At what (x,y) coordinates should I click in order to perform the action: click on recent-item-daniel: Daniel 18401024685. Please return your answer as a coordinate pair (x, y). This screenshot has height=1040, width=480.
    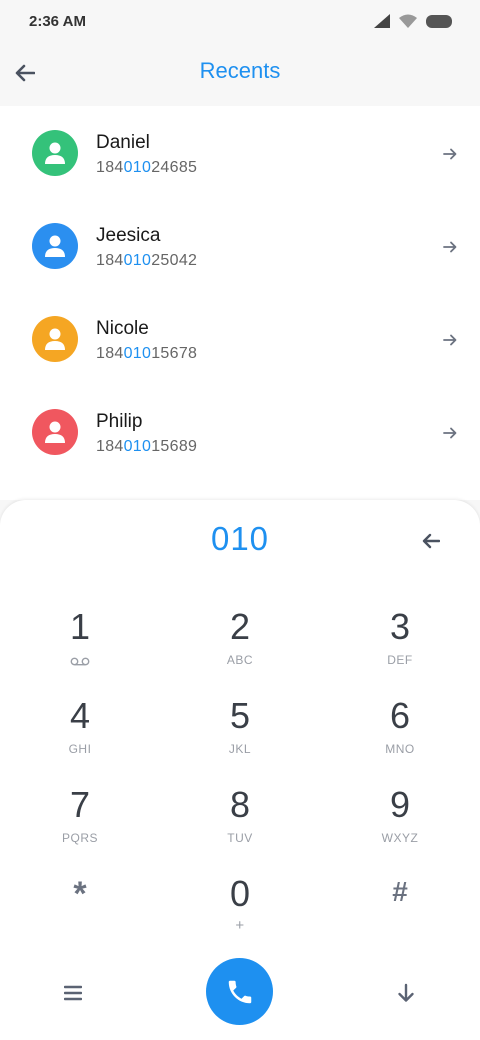
    Looking at the image, I should click on (240, 152).